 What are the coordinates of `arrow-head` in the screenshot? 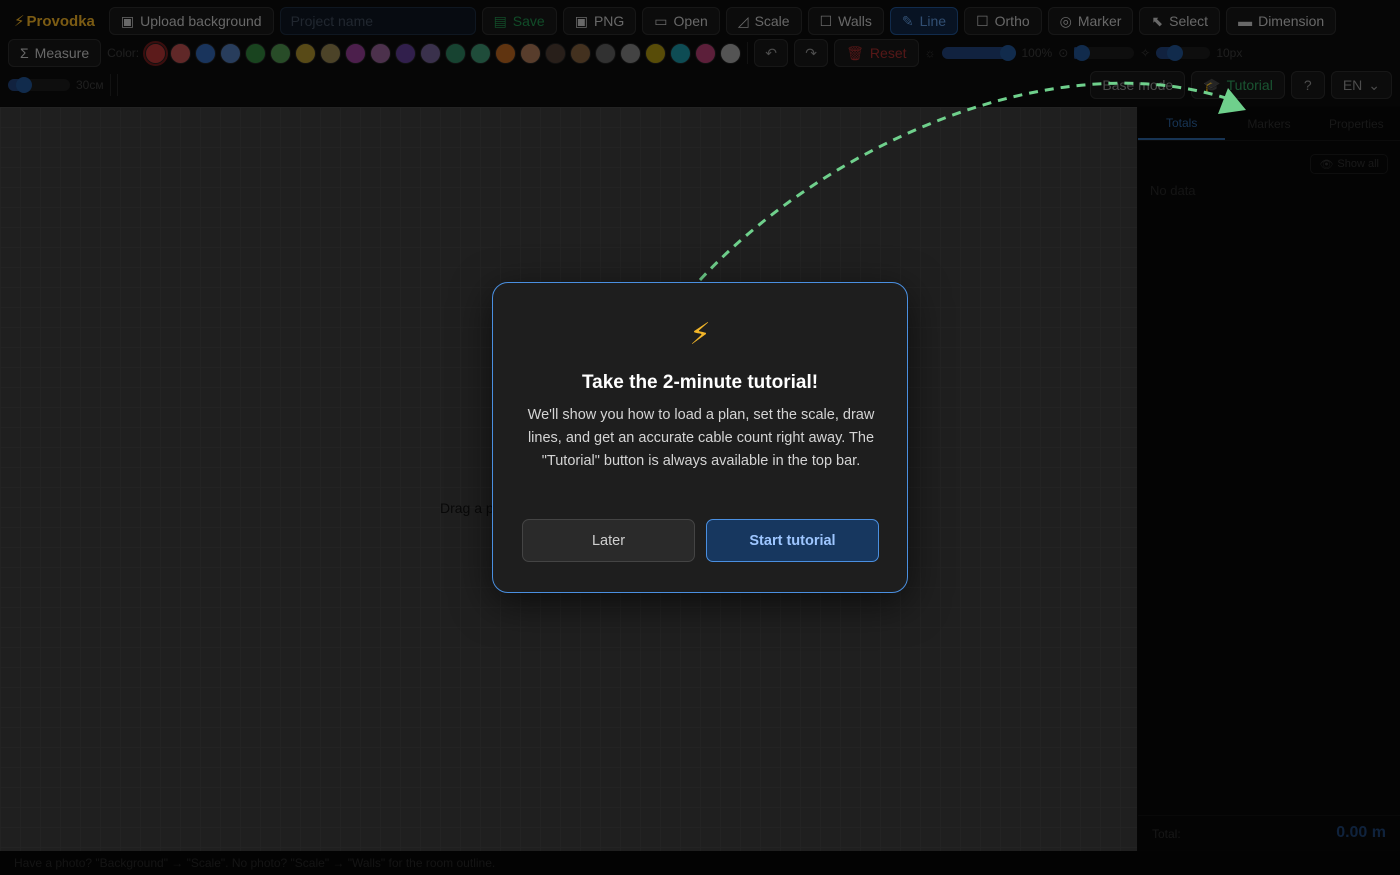 It's located at (1232, 101).